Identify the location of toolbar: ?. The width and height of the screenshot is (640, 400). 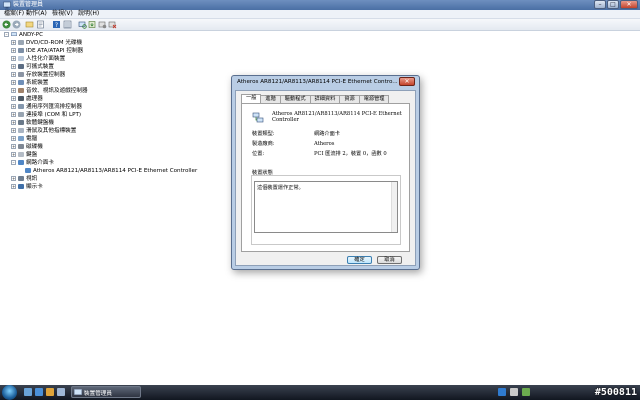
(320, 25).